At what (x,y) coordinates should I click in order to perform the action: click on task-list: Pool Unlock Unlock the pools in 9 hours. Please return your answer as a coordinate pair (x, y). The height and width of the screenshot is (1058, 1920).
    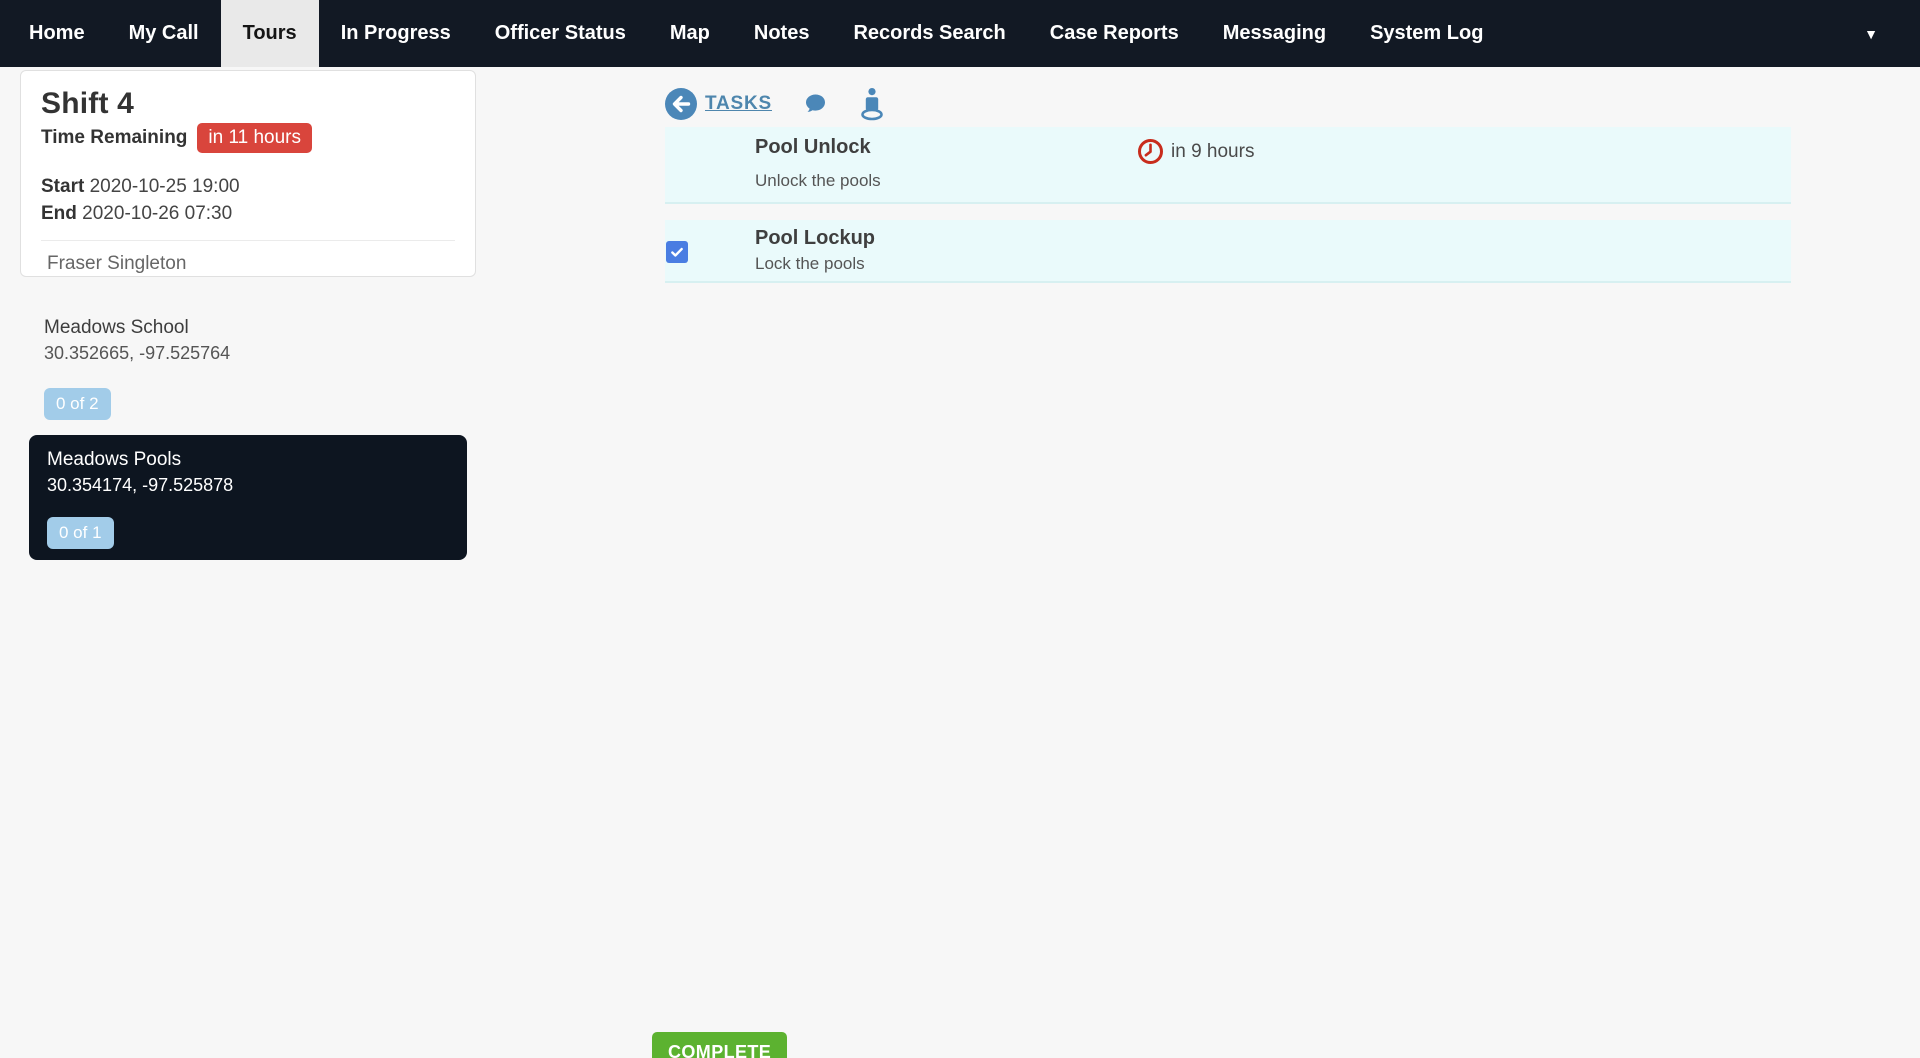
    Looking at the image, I should click on (1228, 205).